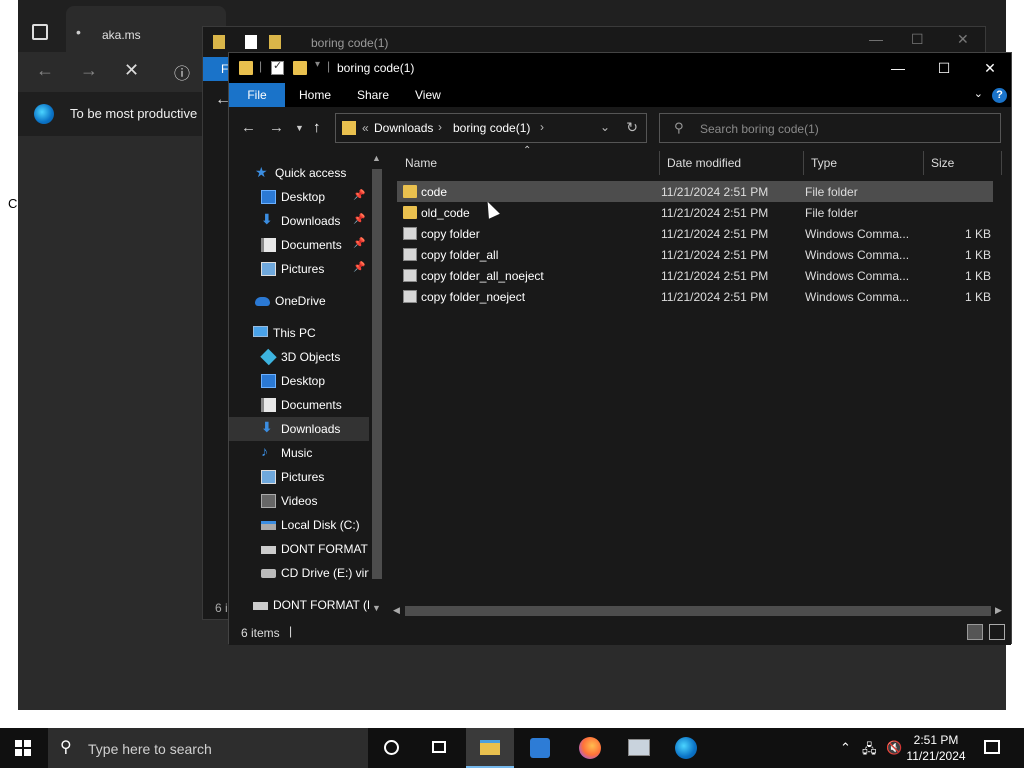  I want to click on address-bar: « Downloads › boring code(1) › ⌄ ↻, so click(491, 128).